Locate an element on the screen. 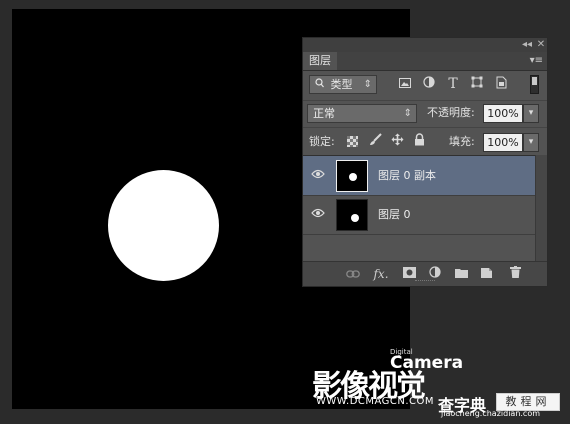  lock-fill-row: 锁定: 填充: 100% ▾ is located at coordinates (425, 141).